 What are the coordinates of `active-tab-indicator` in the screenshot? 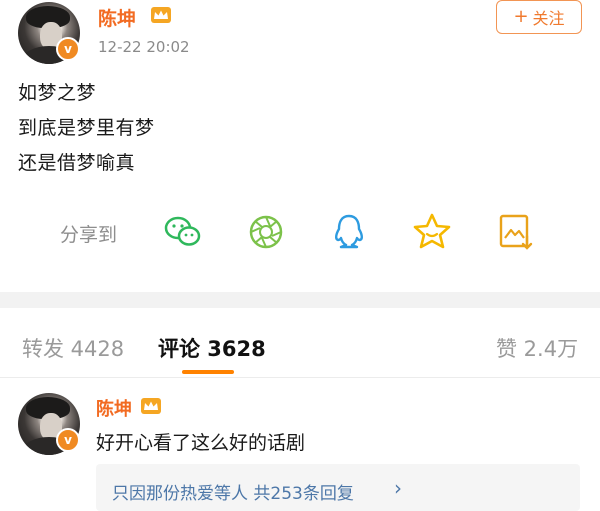 It's located at (208, 372).